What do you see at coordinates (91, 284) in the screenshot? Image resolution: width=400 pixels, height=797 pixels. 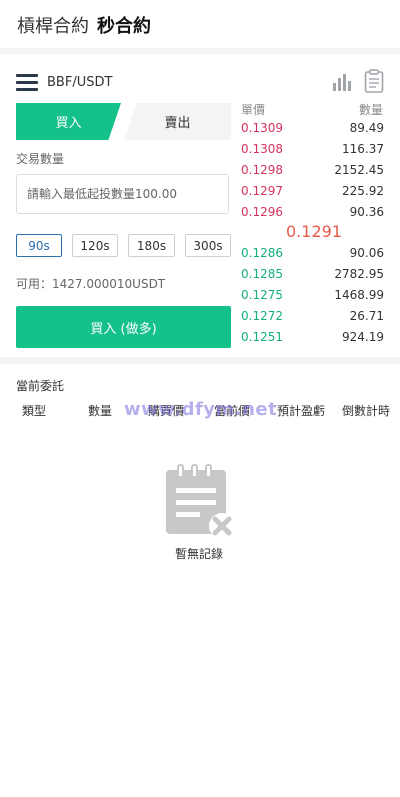 I see `available-balance: 可用：1427.000010USDT` at bounding box center [91, 284].